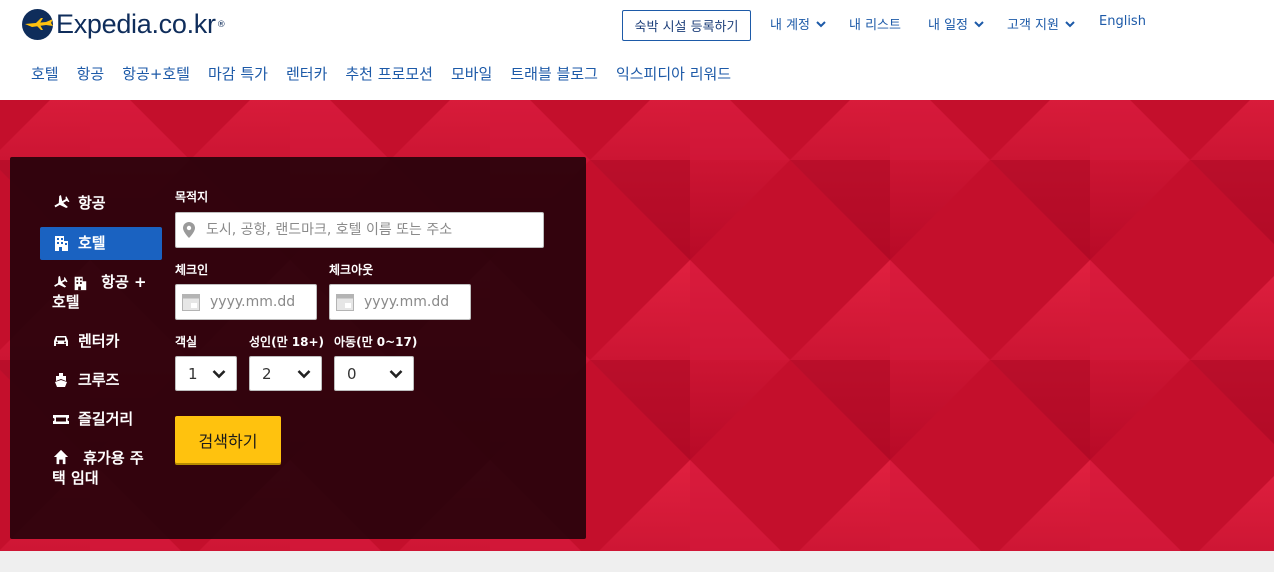  Describe the element at coordinates (221, 24) in the screenshot. I see `trademark: ®` at that location.